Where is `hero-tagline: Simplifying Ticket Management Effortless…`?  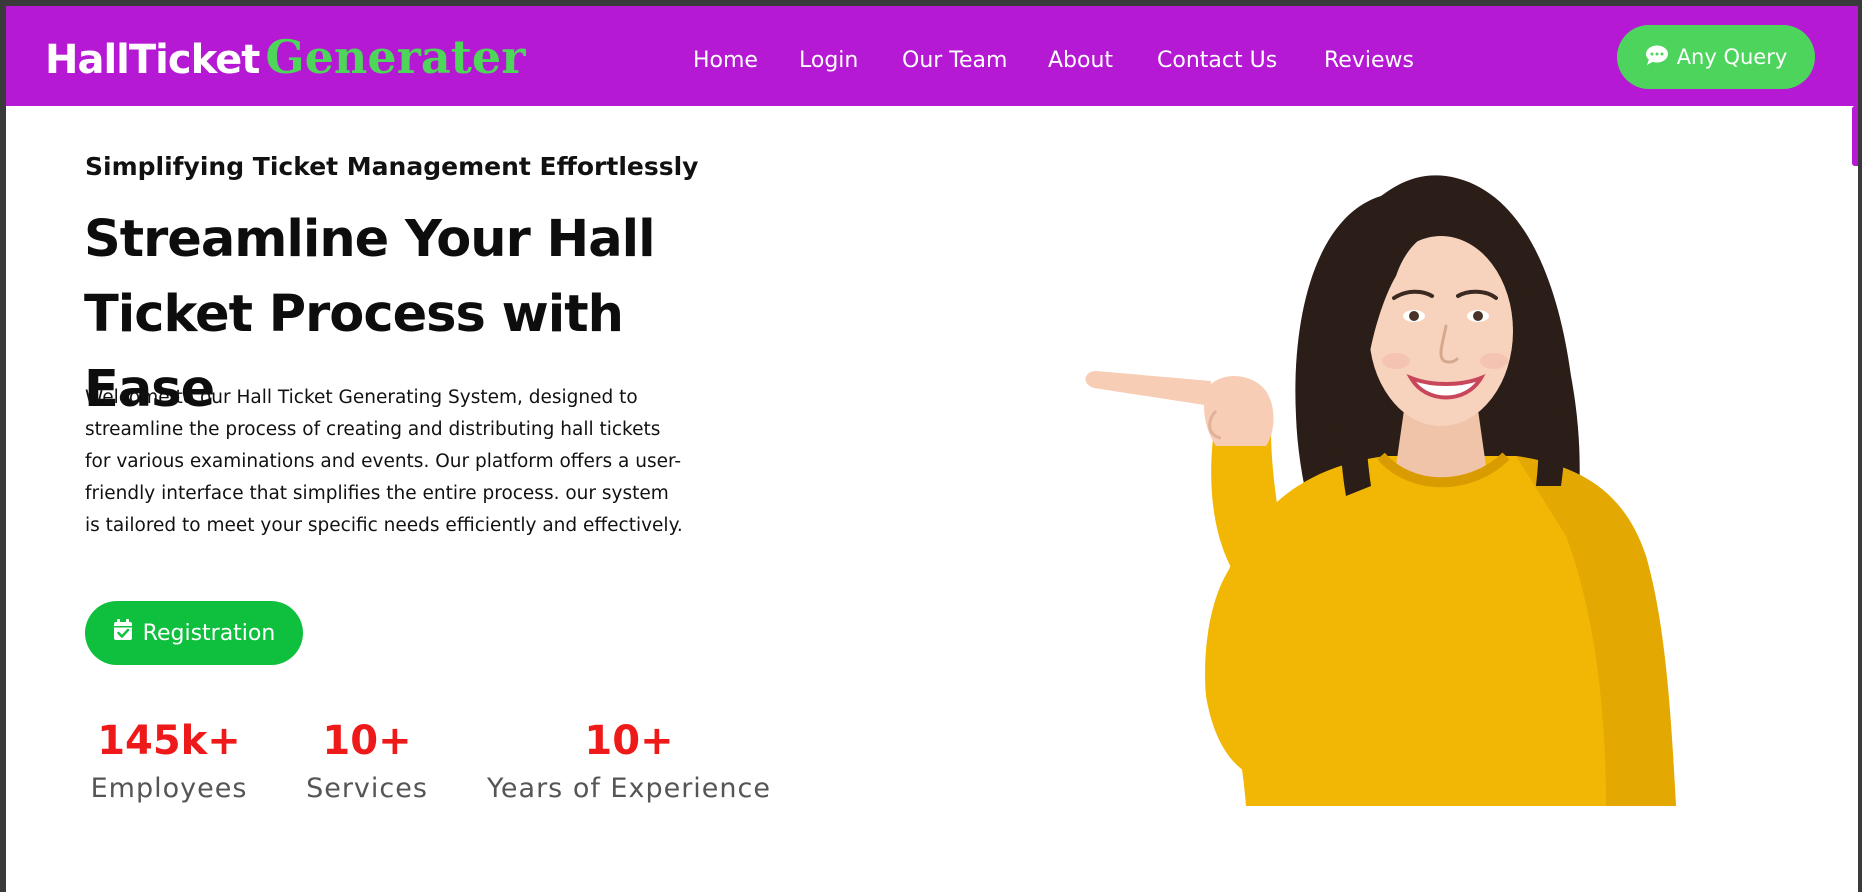
hero-tagline: Simplifying Ticket Management Effortless… is located at coordinates (392, 166).